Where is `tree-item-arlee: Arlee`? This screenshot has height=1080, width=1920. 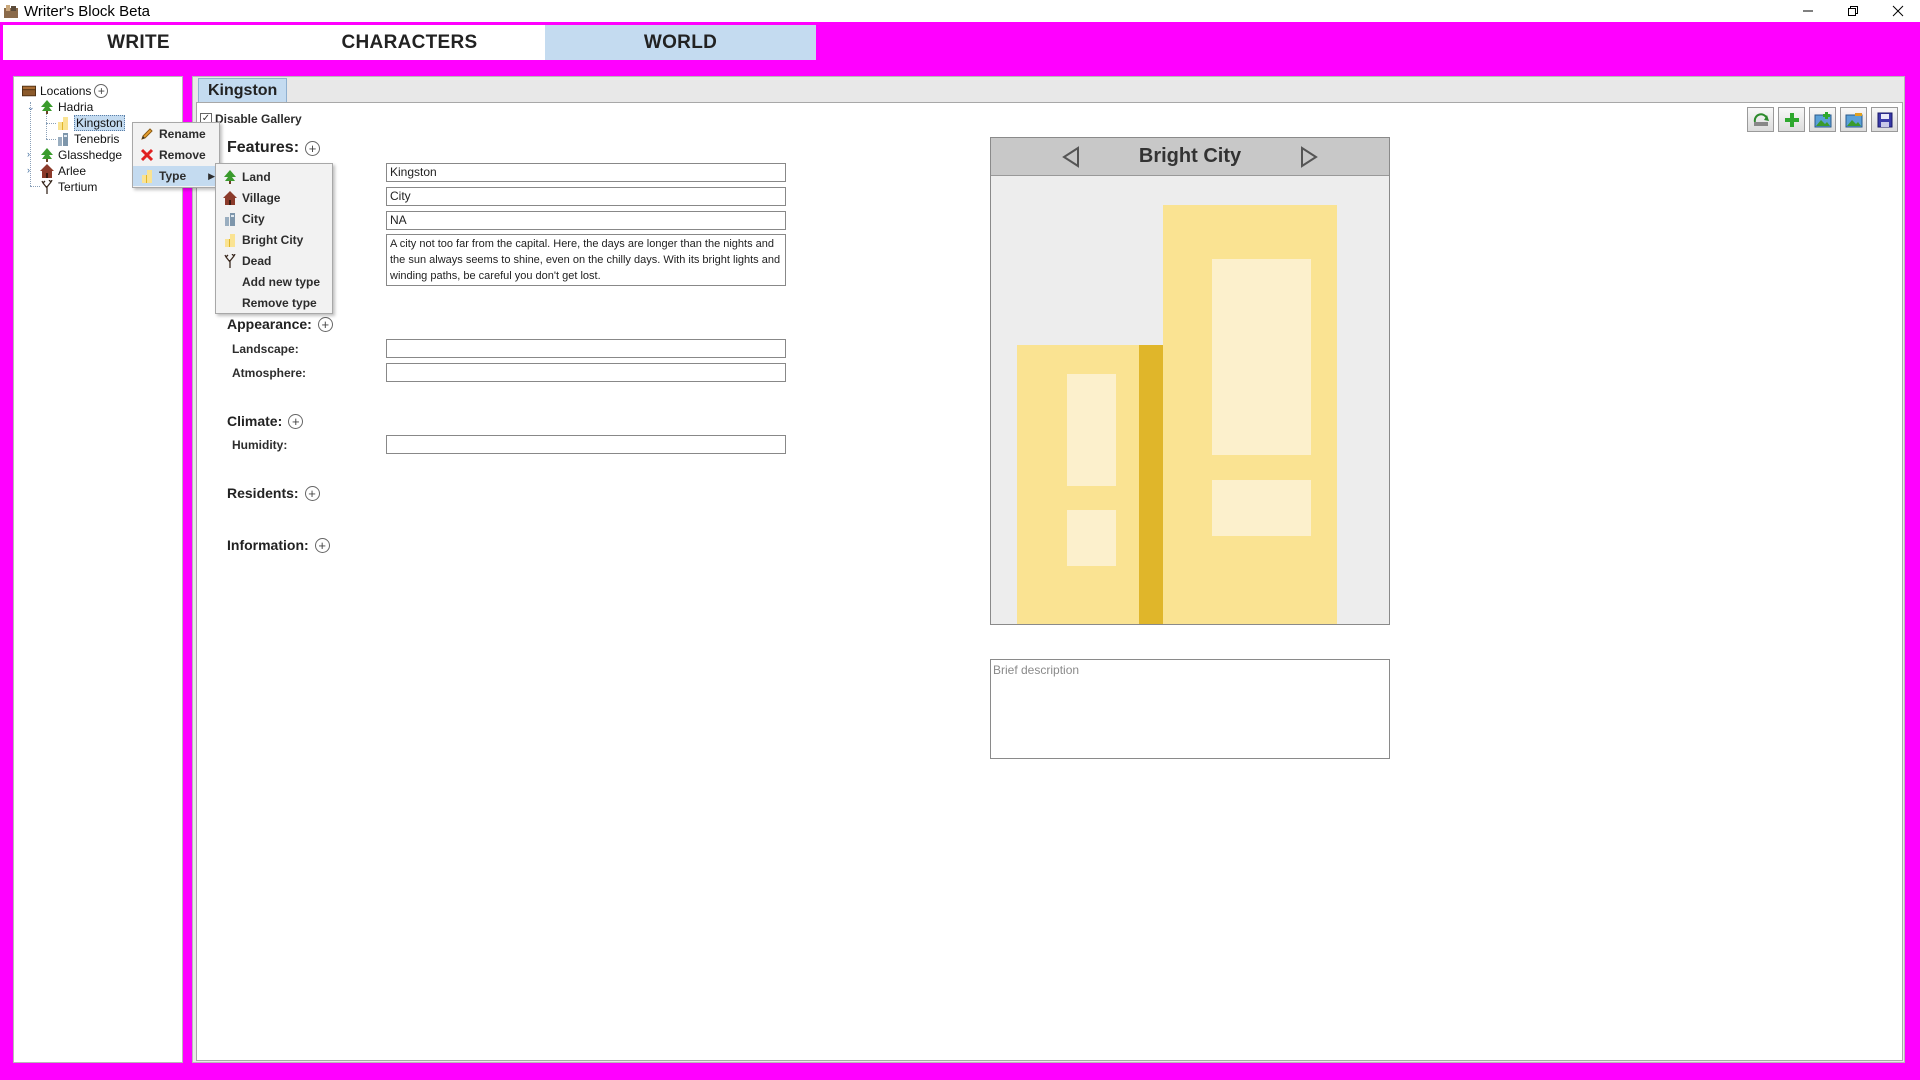
tree-item-arlee: Arlee is located at coordinates (63, 171).